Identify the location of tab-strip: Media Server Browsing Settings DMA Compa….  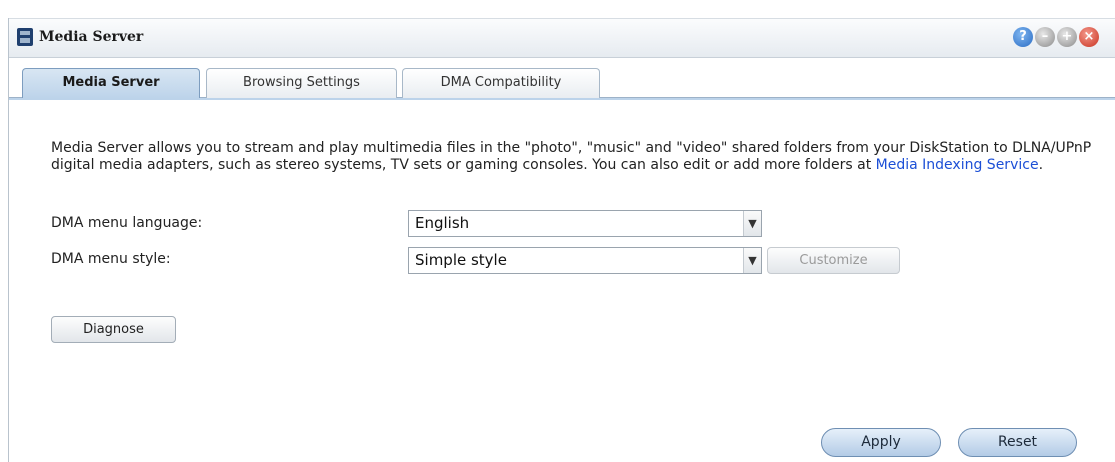
(562, 82).